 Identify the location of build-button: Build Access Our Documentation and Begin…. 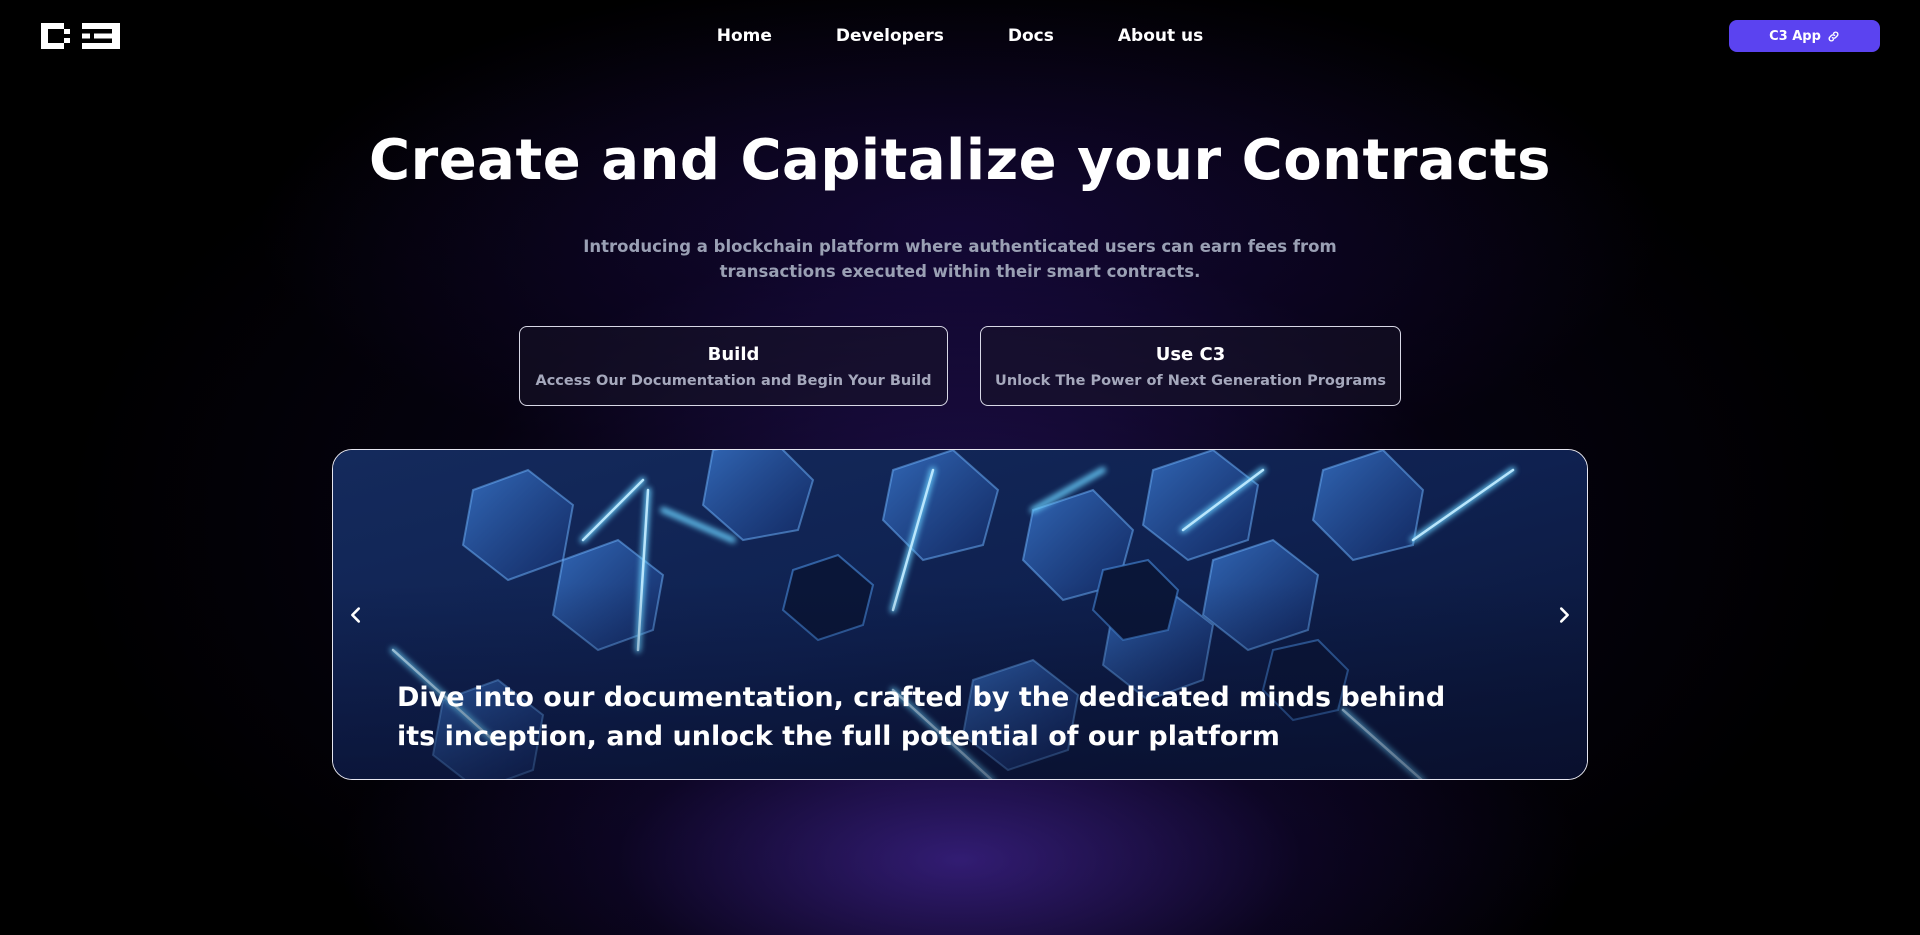
(733, 366).